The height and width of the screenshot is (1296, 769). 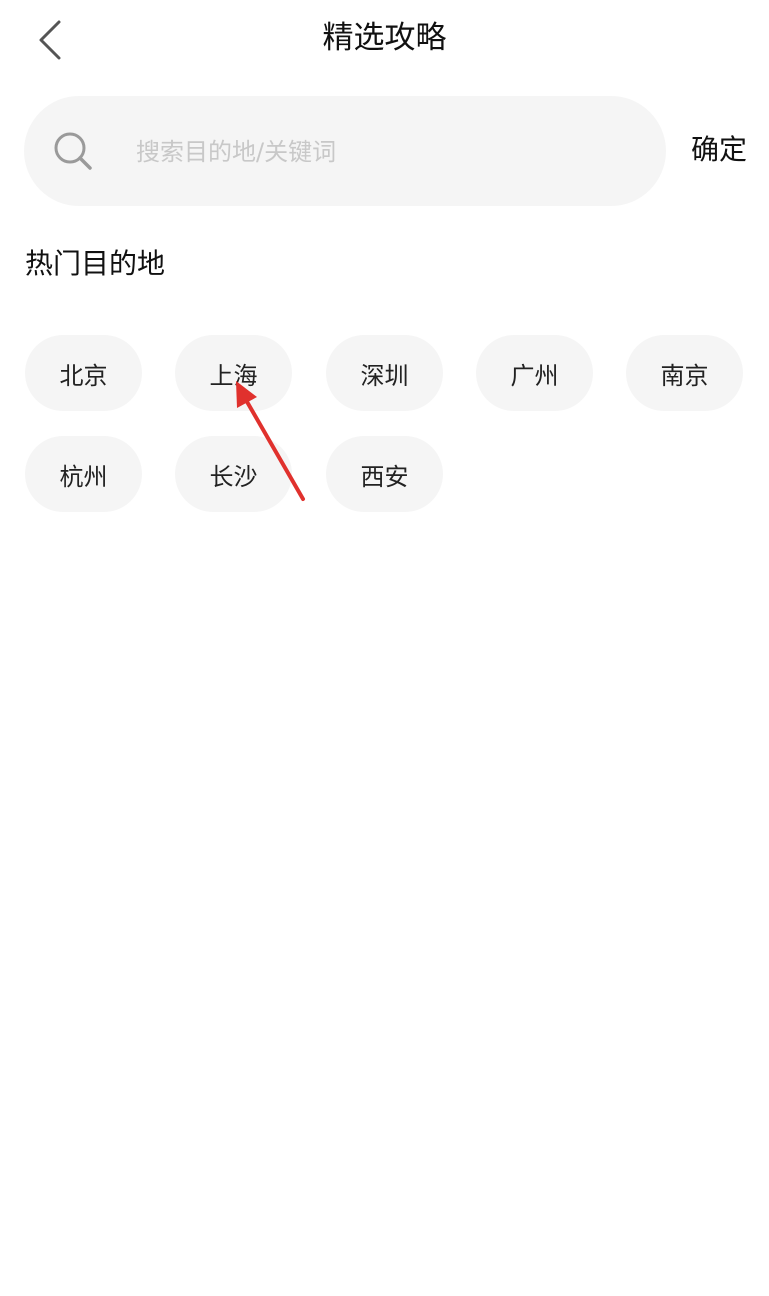 What do you see at coordinates (83, 373) in the screenshot?
I see `destination-chip-beijing: 北京` at bounding box center [83, 373].